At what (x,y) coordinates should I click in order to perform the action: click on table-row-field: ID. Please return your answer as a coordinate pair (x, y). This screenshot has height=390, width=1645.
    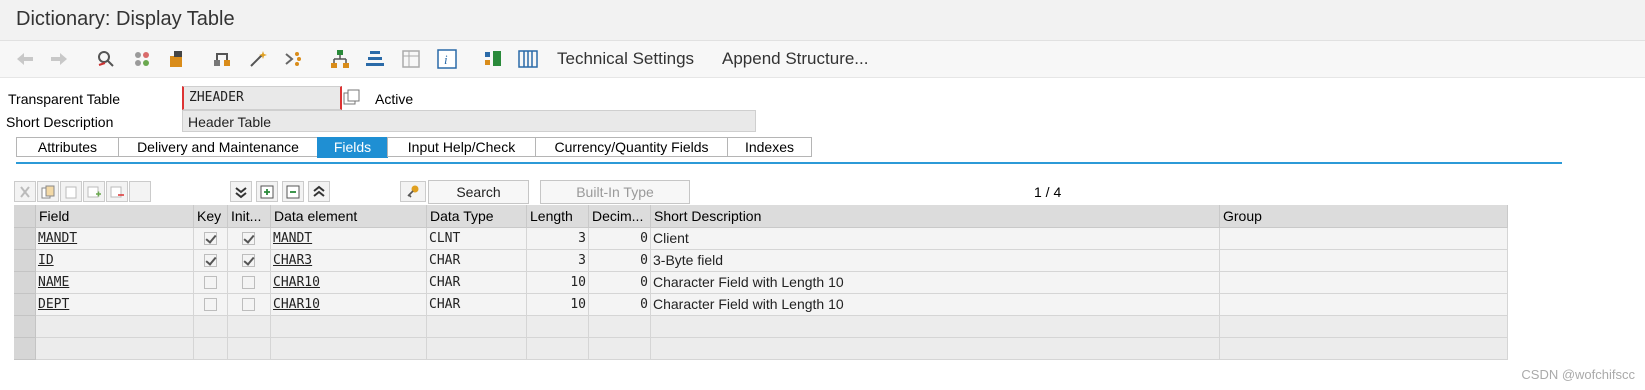
    Looking at the image, I should click on (115, 261).